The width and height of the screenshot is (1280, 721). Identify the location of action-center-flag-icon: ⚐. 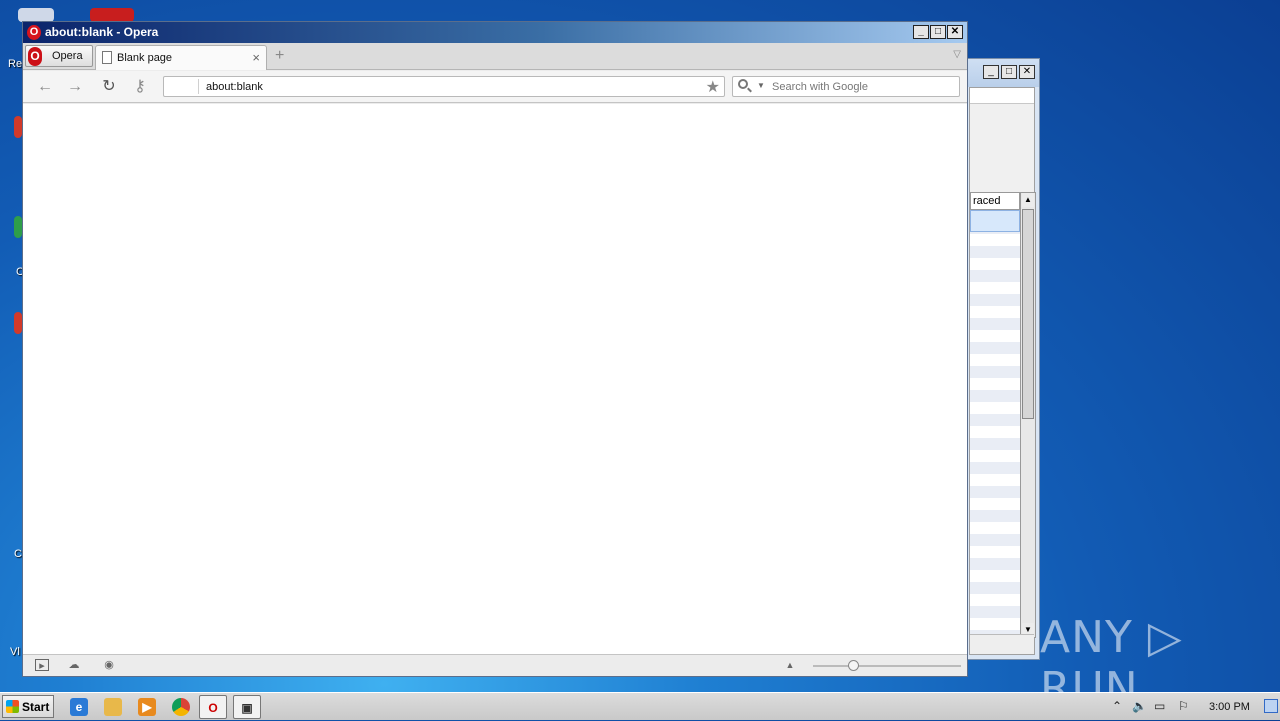
(1183, 706).